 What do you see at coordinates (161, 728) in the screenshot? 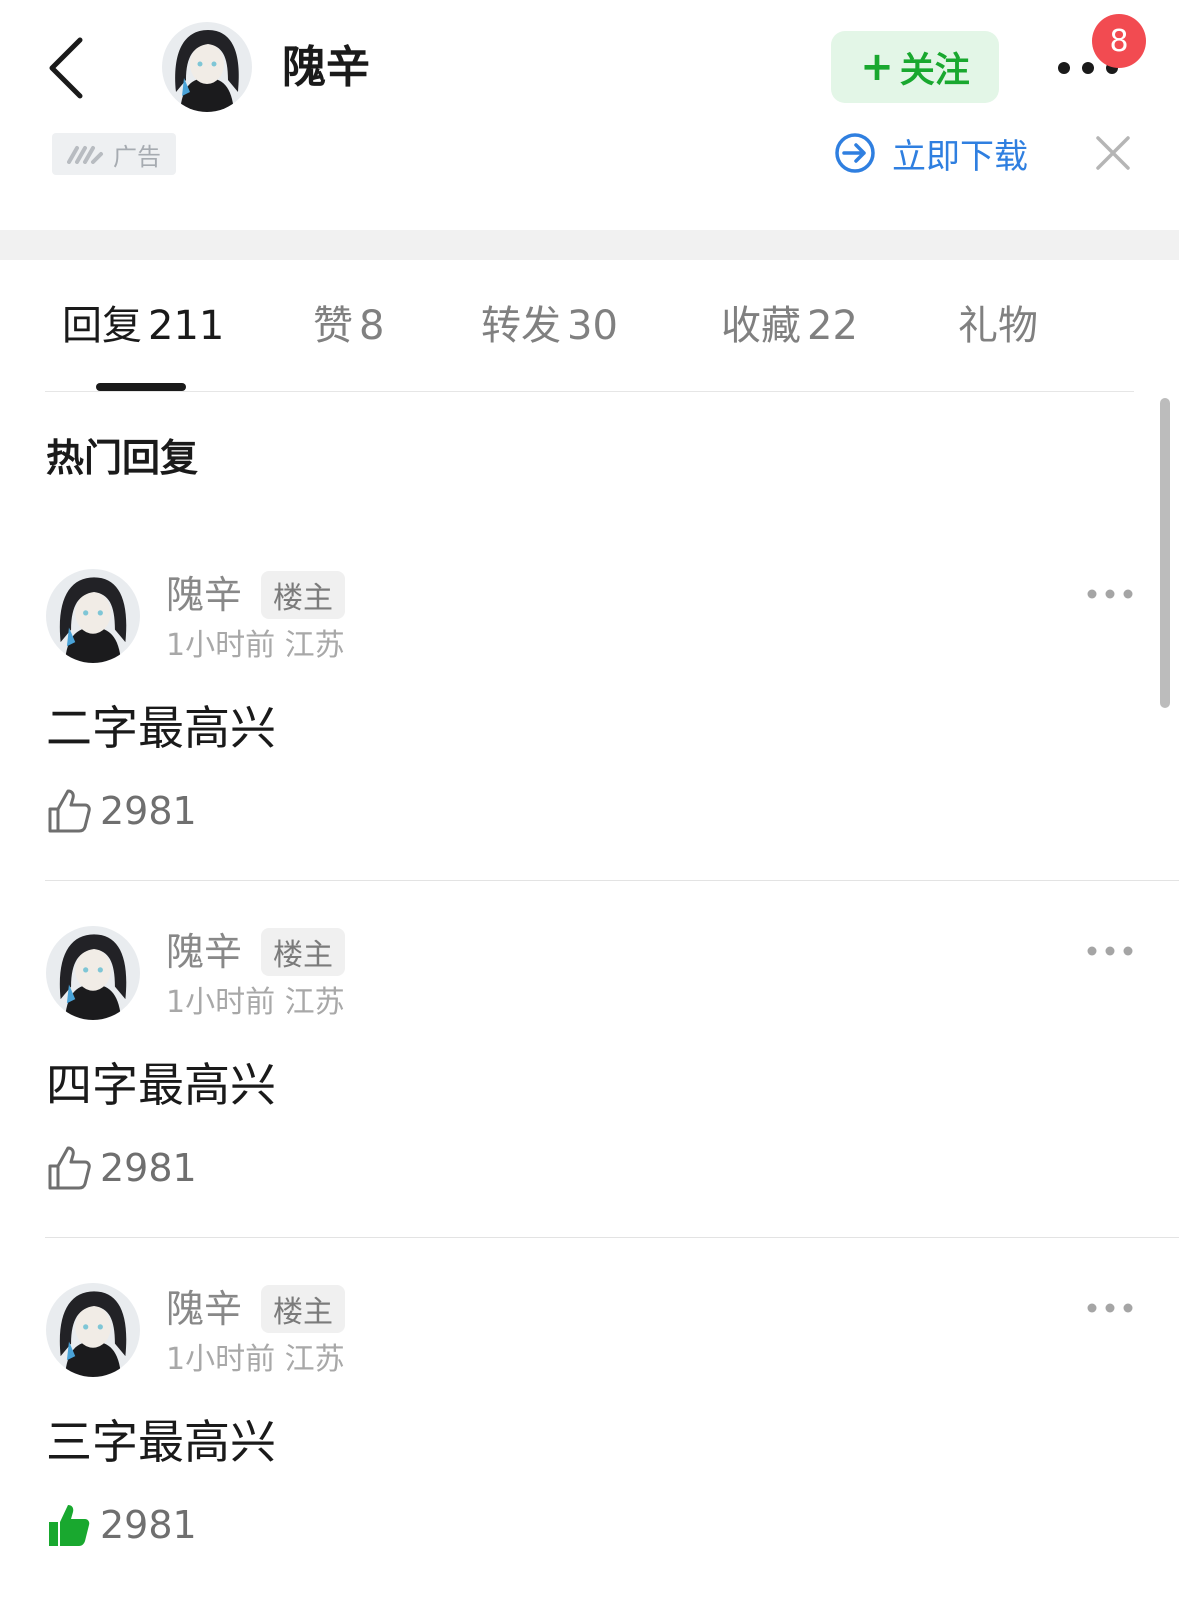
I see `comment-text: 二字最高兴` at bounding box center [161, 728].